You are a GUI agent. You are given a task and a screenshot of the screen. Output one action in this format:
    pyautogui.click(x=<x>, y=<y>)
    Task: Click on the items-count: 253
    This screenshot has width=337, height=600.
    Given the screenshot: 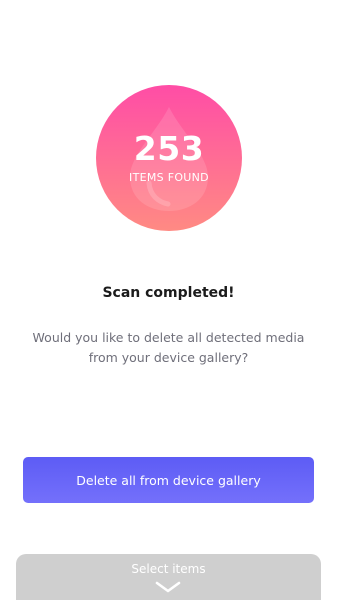 What is the action you would take?
    pyautogui.click(x=169, y=148)
    